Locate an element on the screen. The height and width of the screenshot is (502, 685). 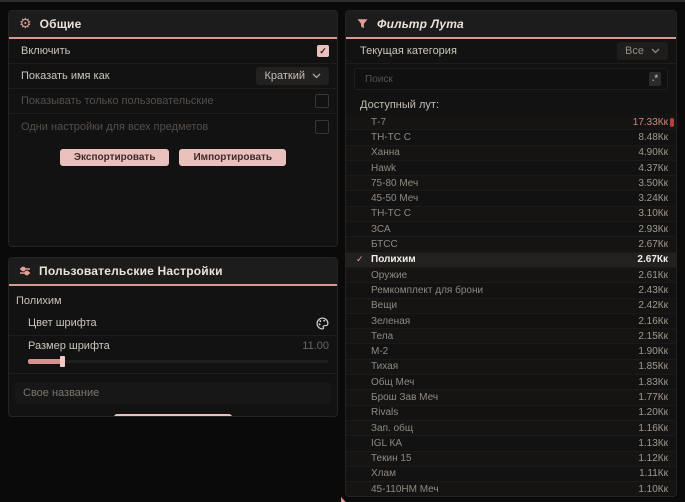
loot-item-value: 2.43Кк is located at coordinates (653, 290).